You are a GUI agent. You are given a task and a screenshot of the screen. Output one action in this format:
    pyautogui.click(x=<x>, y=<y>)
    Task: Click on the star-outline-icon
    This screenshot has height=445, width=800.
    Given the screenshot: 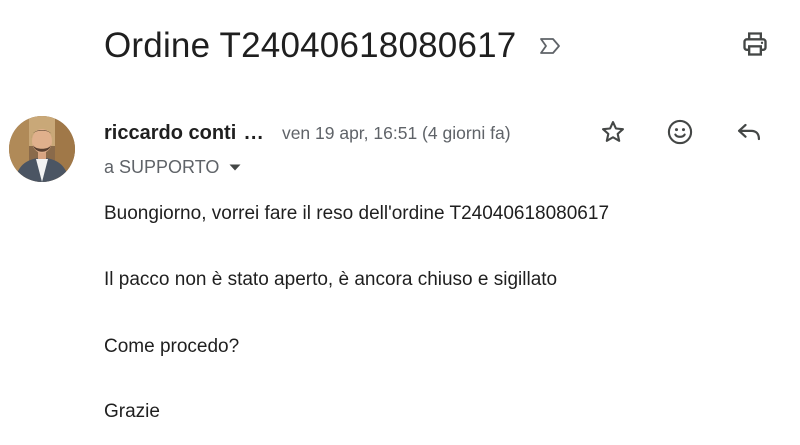 What is the action you would take?
    pyautogui.click(x=613, y=134)
    